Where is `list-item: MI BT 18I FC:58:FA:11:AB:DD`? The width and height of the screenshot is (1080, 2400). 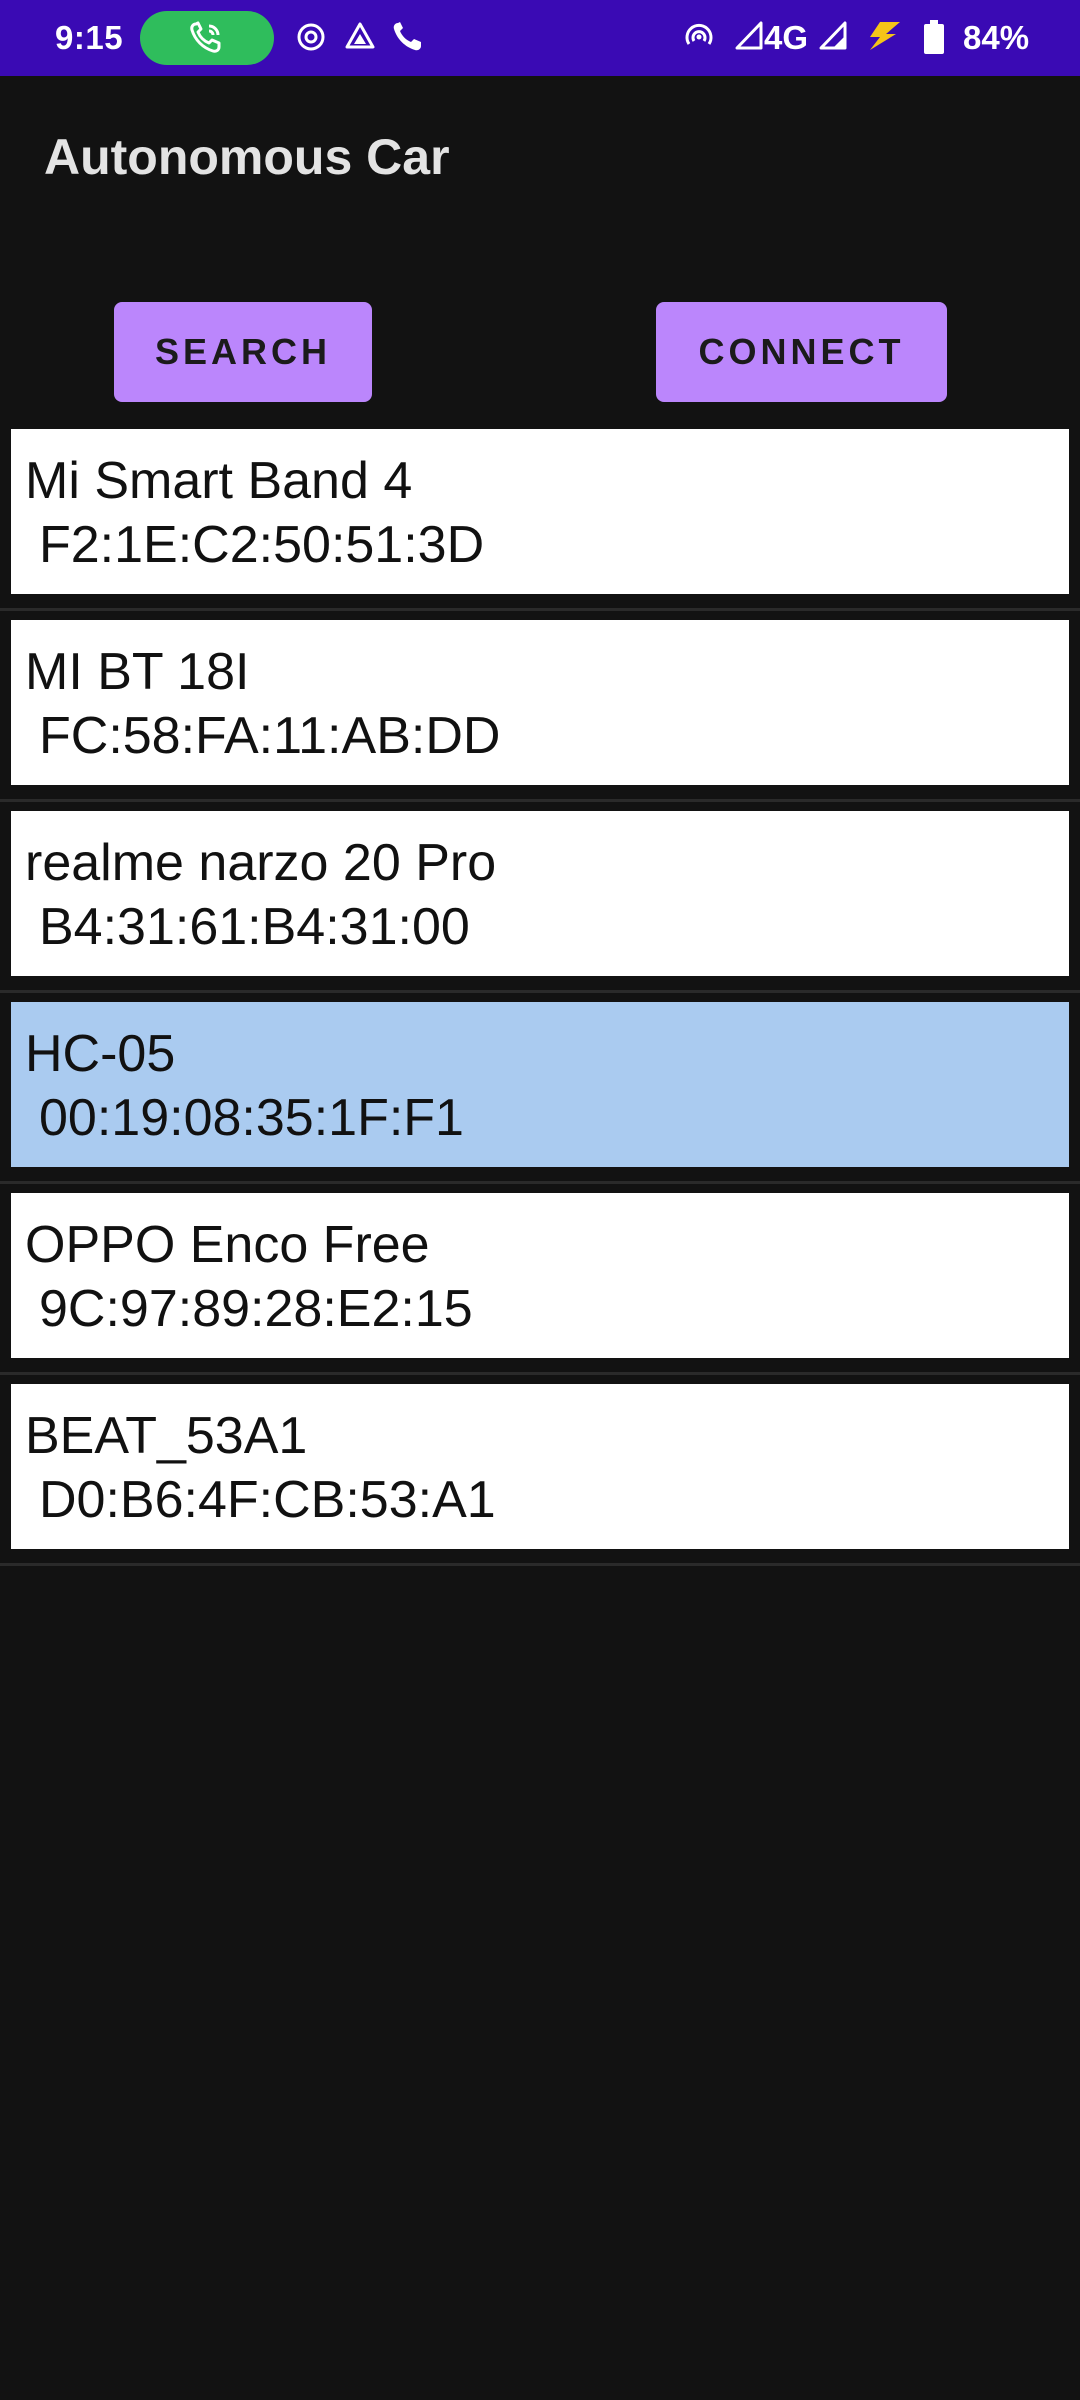
list-item: MI BT 18I FC:58:FA:11:AB:DD is located at coordinates (540, 706).